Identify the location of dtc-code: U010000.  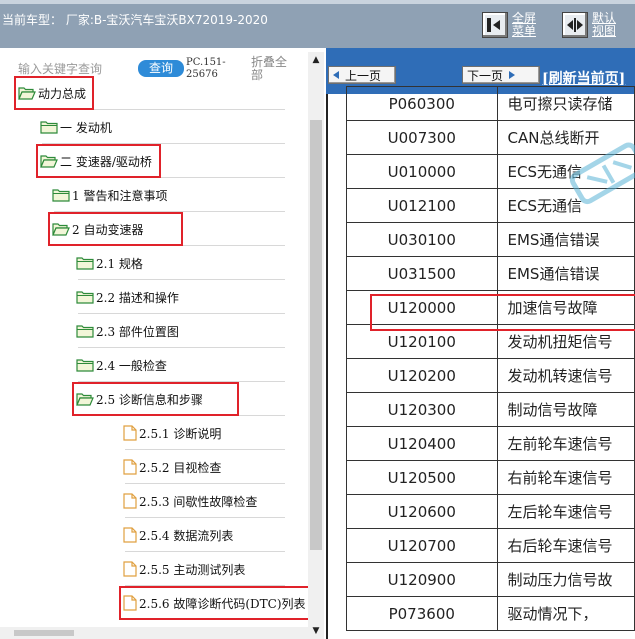
(422, 171).